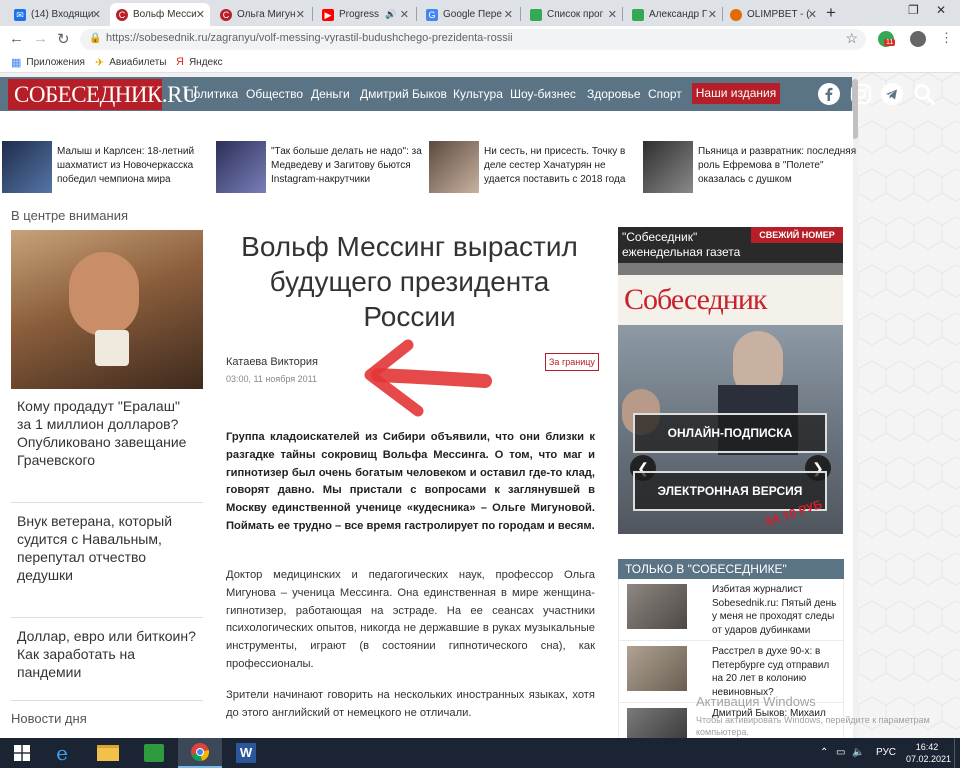 The width and height of the screenshot is (960, 768). What do you see at coordinates (924, 94) in the screenshot?
I see `search-icon` at bounding box center [924, 94].